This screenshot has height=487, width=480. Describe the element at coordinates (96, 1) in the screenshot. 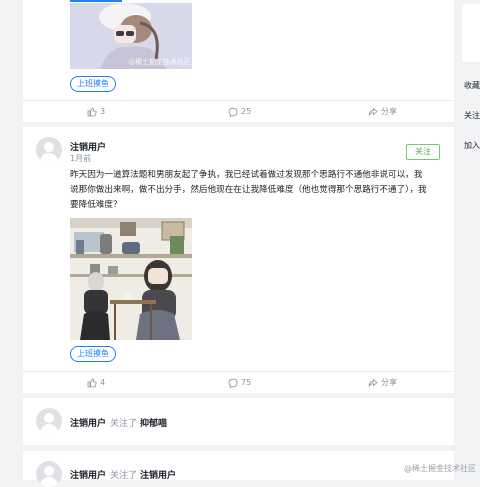

I see `active-indicator` at that location.